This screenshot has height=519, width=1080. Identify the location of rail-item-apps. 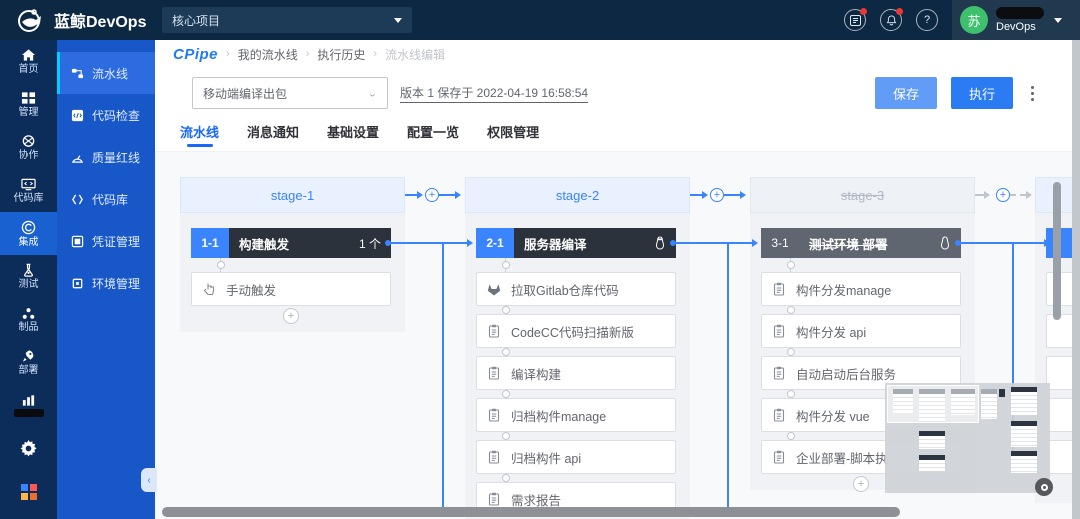
(28, 491).